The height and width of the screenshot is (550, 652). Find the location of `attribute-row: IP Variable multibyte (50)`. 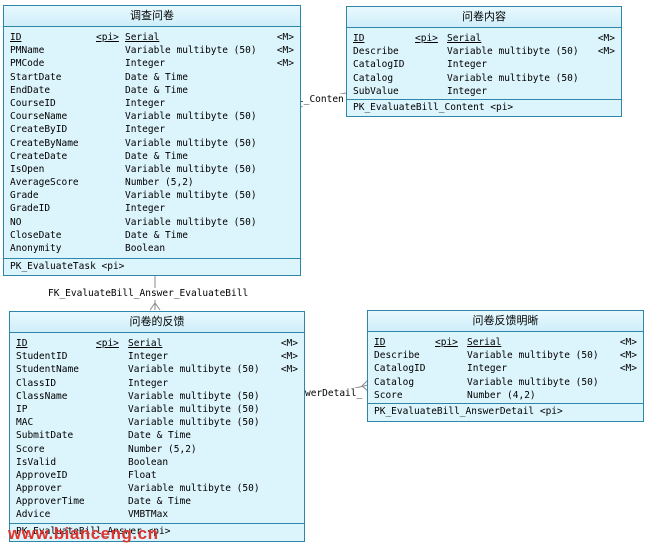

attribute-row: IP Variable multibyte (50) is located at coordinates (157, 409).